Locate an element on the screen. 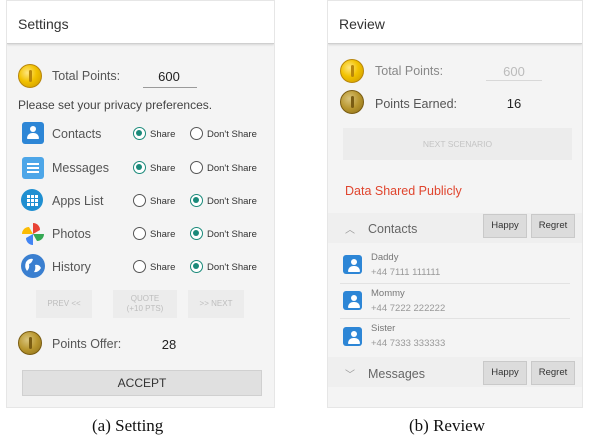 The image size is (589, 445). settings-title: Settings is located at coordinates (140, 22).